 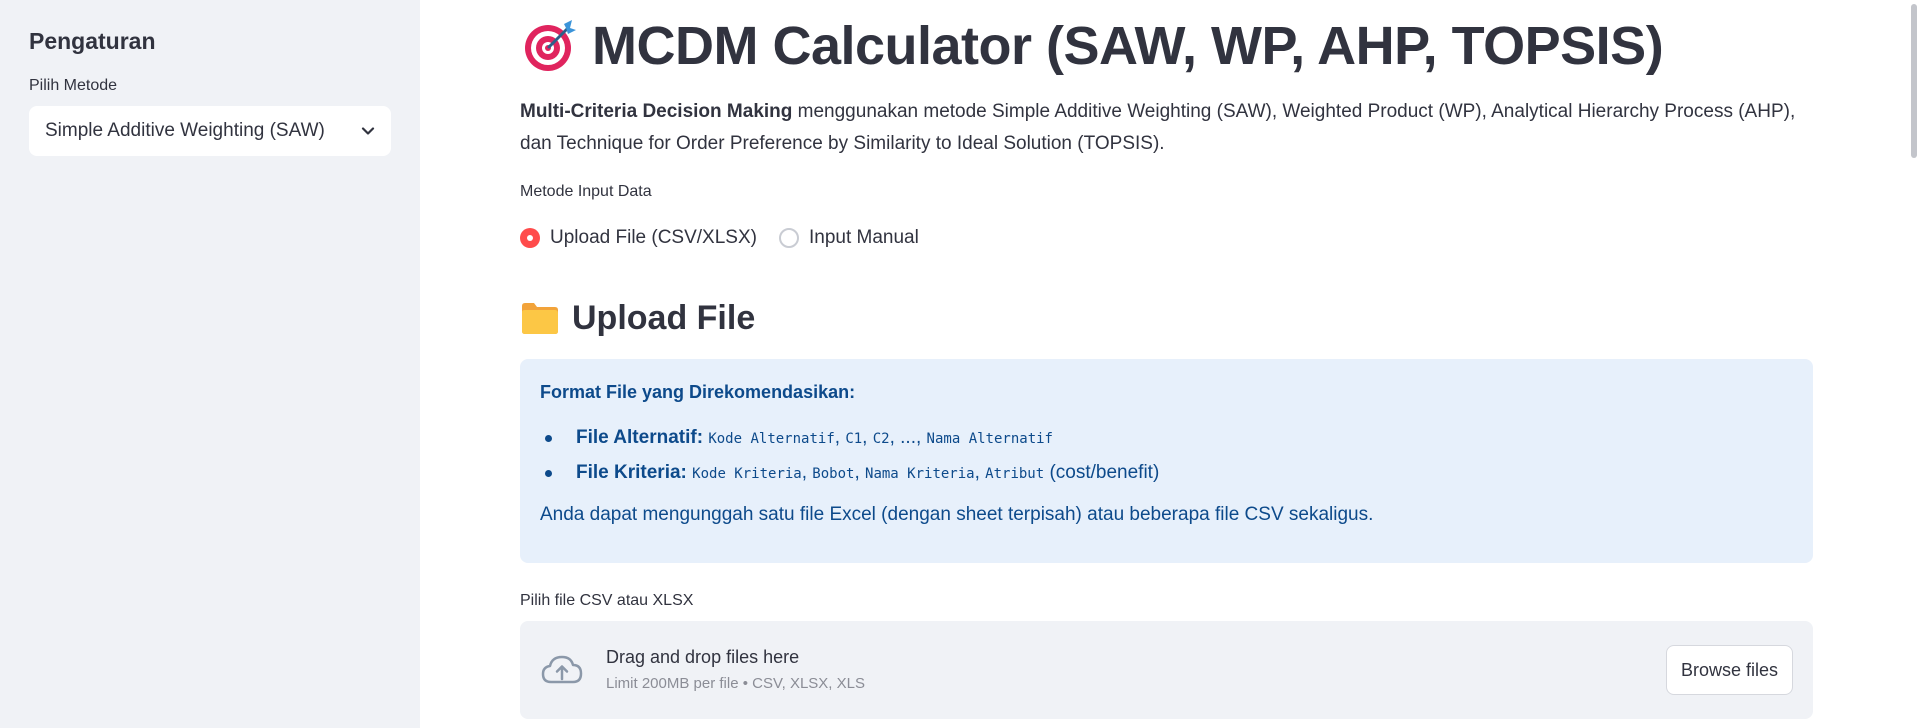 What do you see at coordinates (735, 683) in the screenshot?
I see `dropzone-limit: Limit 200MB per file • CSV, XLSX, XLS` at bounding box center [735, 683].